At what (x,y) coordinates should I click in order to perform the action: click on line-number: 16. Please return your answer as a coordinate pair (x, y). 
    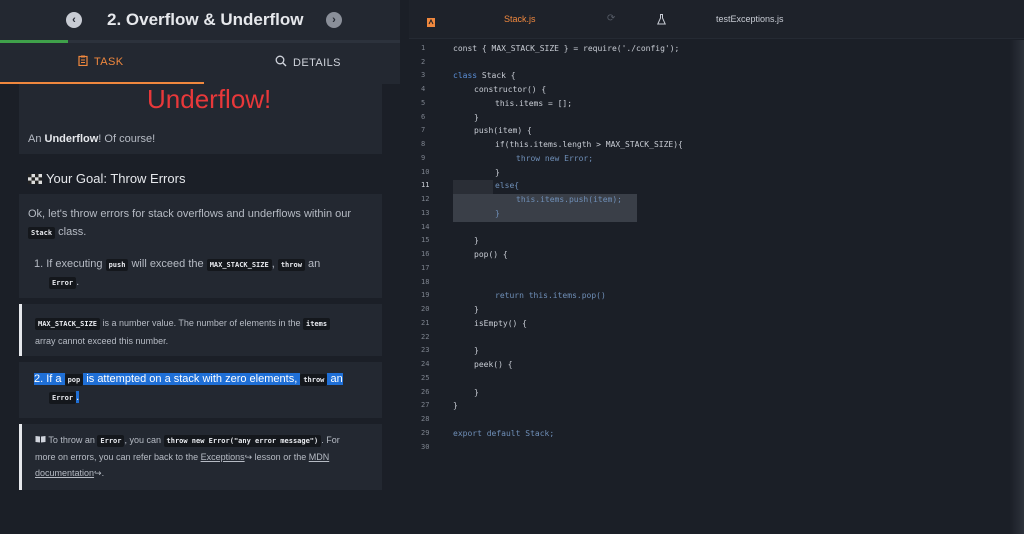
    Looking at the image, I should click on (425, 254).